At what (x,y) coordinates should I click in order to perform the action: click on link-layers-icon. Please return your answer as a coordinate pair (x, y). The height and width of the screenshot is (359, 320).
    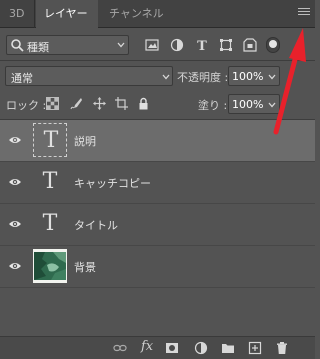
    Looking at the image, I should click on (120, 348).